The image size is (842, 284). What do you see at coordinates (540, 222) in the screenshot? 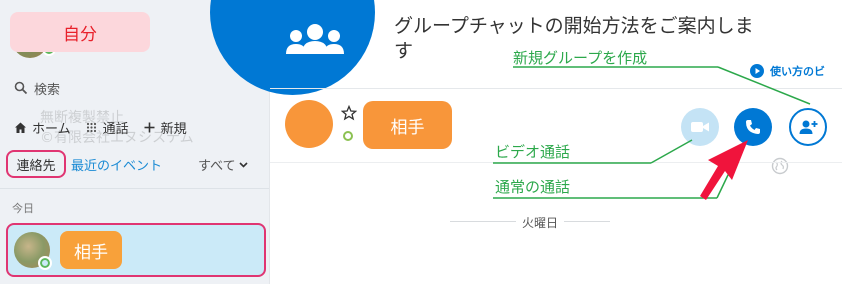
I see `day-label: 火曜日` at bounding box center [540, 222].